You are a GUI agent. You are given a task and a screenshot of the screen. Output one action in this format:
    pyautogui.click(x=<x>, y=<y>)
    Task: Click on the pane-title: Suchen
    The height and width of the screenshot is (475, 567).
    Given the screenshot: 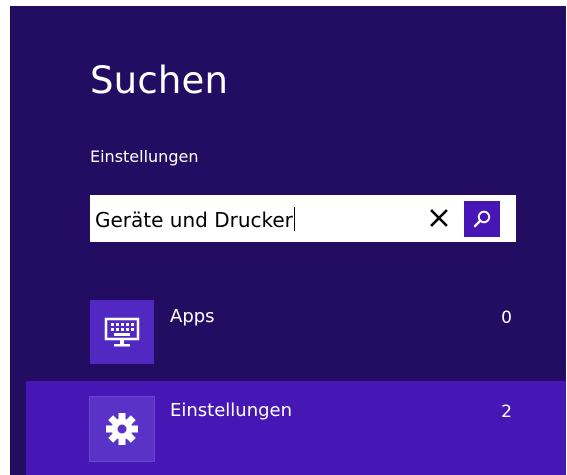 What is the action you would take?
    pyautogui.click(x=159, y=80)
    